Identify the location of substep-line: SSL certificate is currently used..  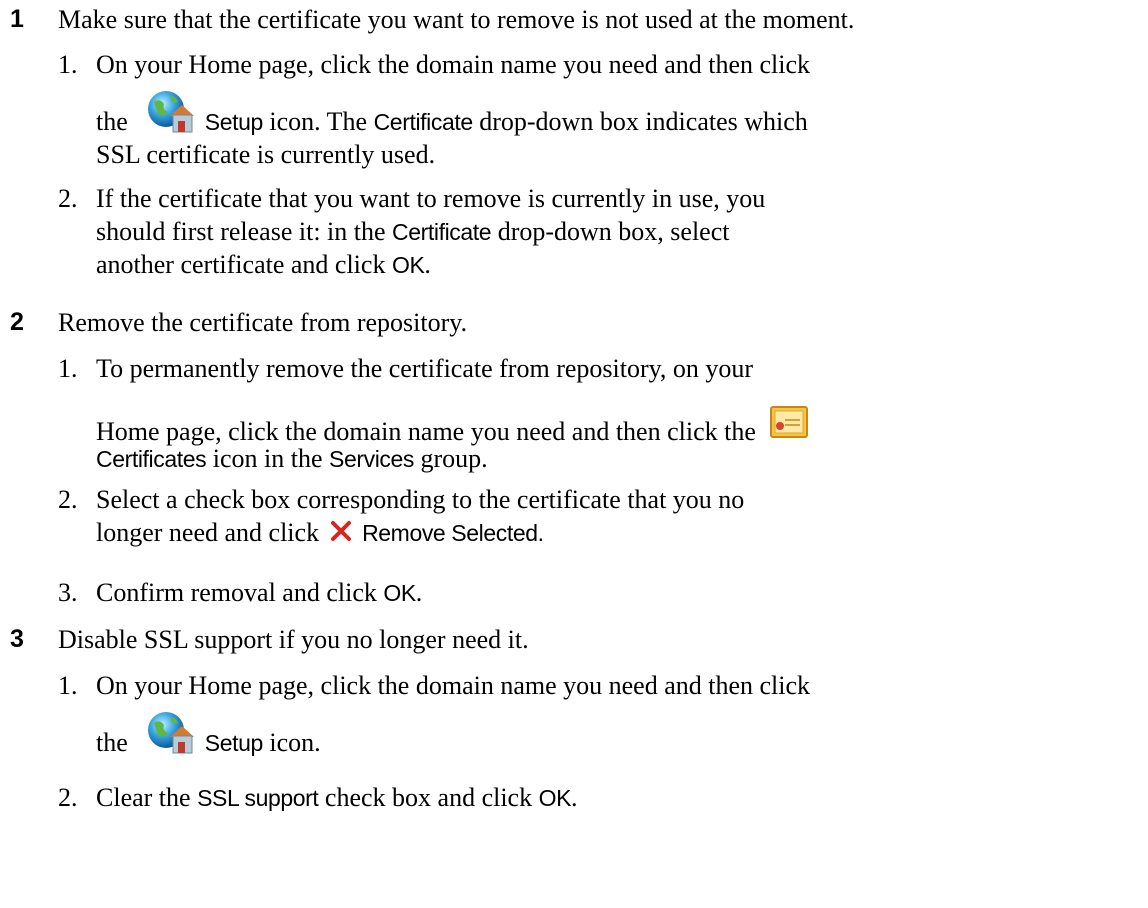
(266, 154).